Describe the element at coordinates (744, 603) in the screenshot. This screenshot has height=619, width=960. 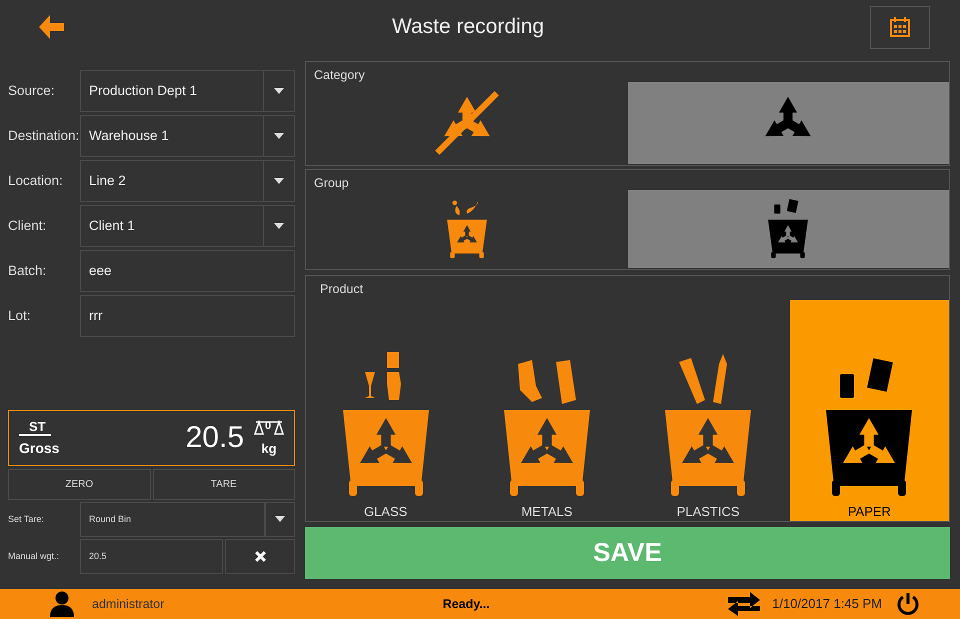
I see `sync-arrows-icon` at that location.